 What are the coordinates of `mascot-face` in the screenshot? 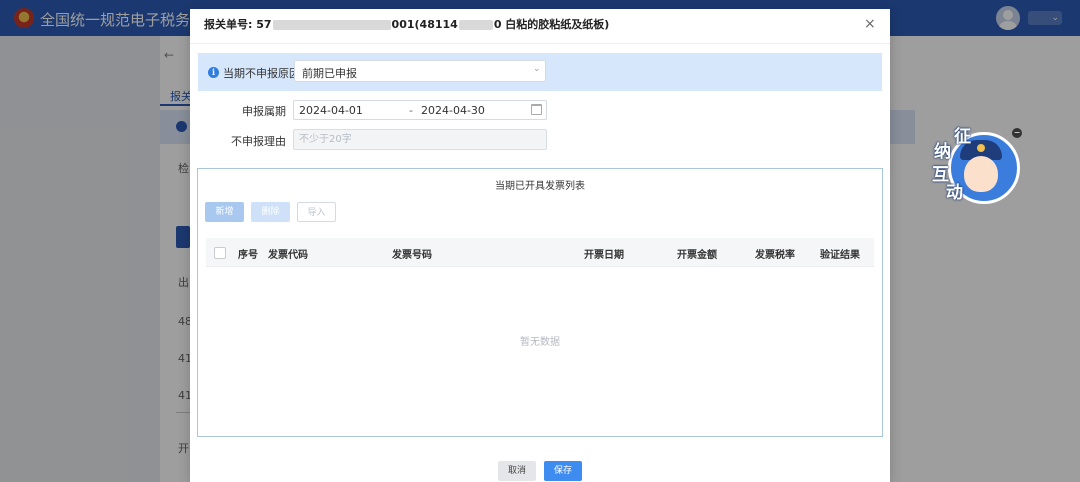 It's located at (981, 174).